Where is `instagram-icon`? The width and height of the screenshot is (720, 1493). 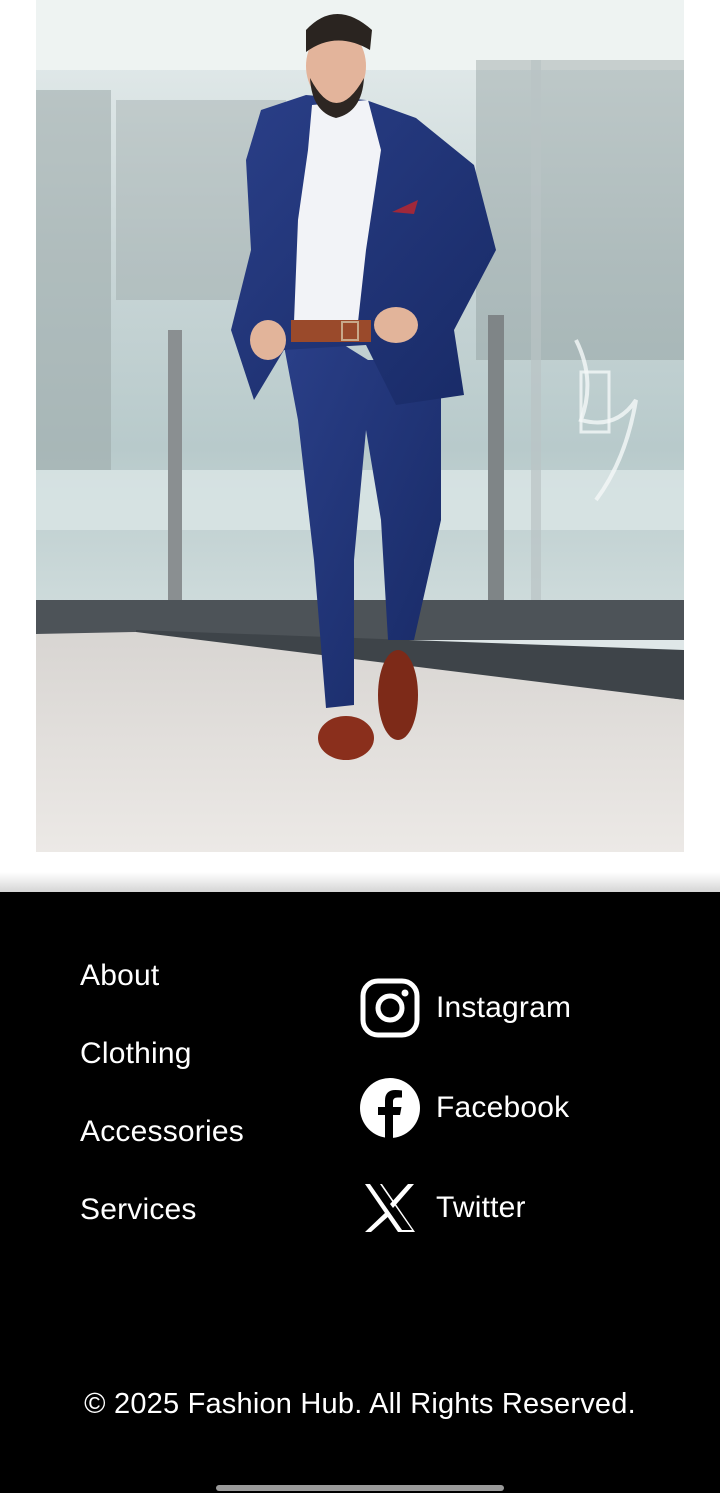 instagram-icon is located at coordinates (390, 1008).